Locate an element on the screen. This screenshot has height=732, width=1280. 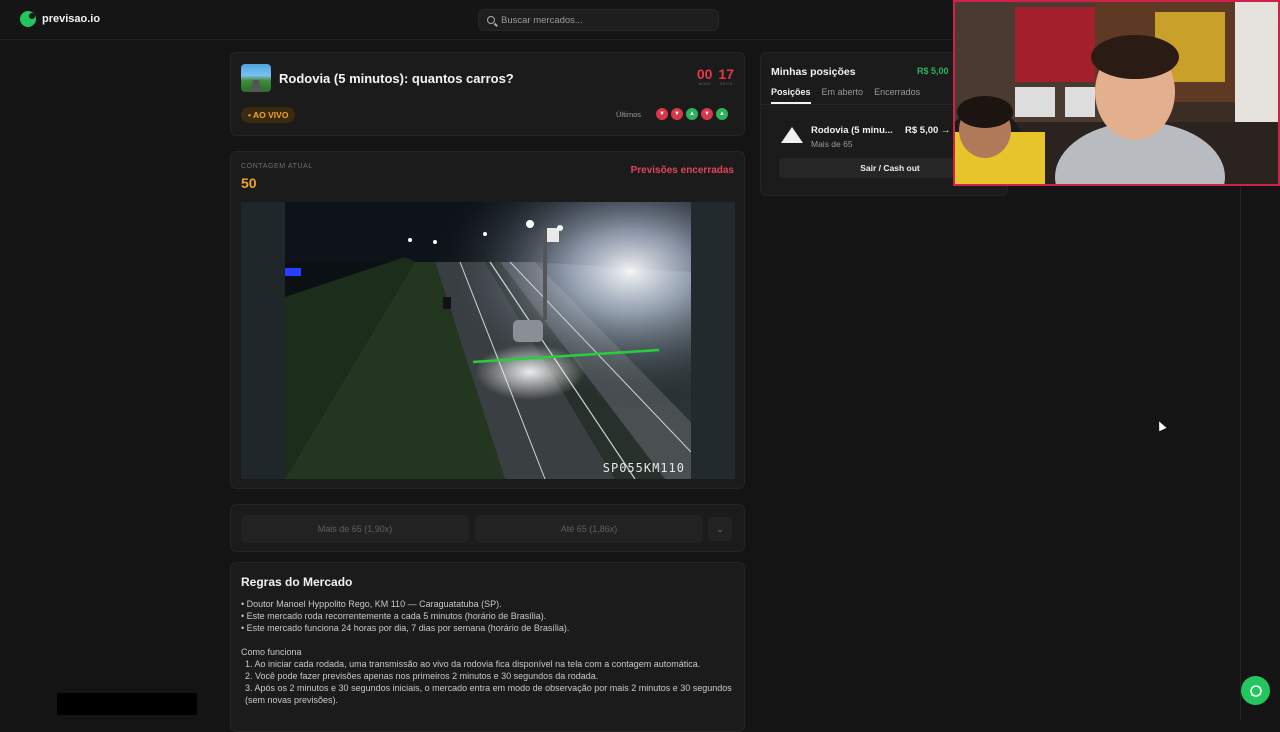
timer-seconds-label: SECS is located at coordinates (726, 83).